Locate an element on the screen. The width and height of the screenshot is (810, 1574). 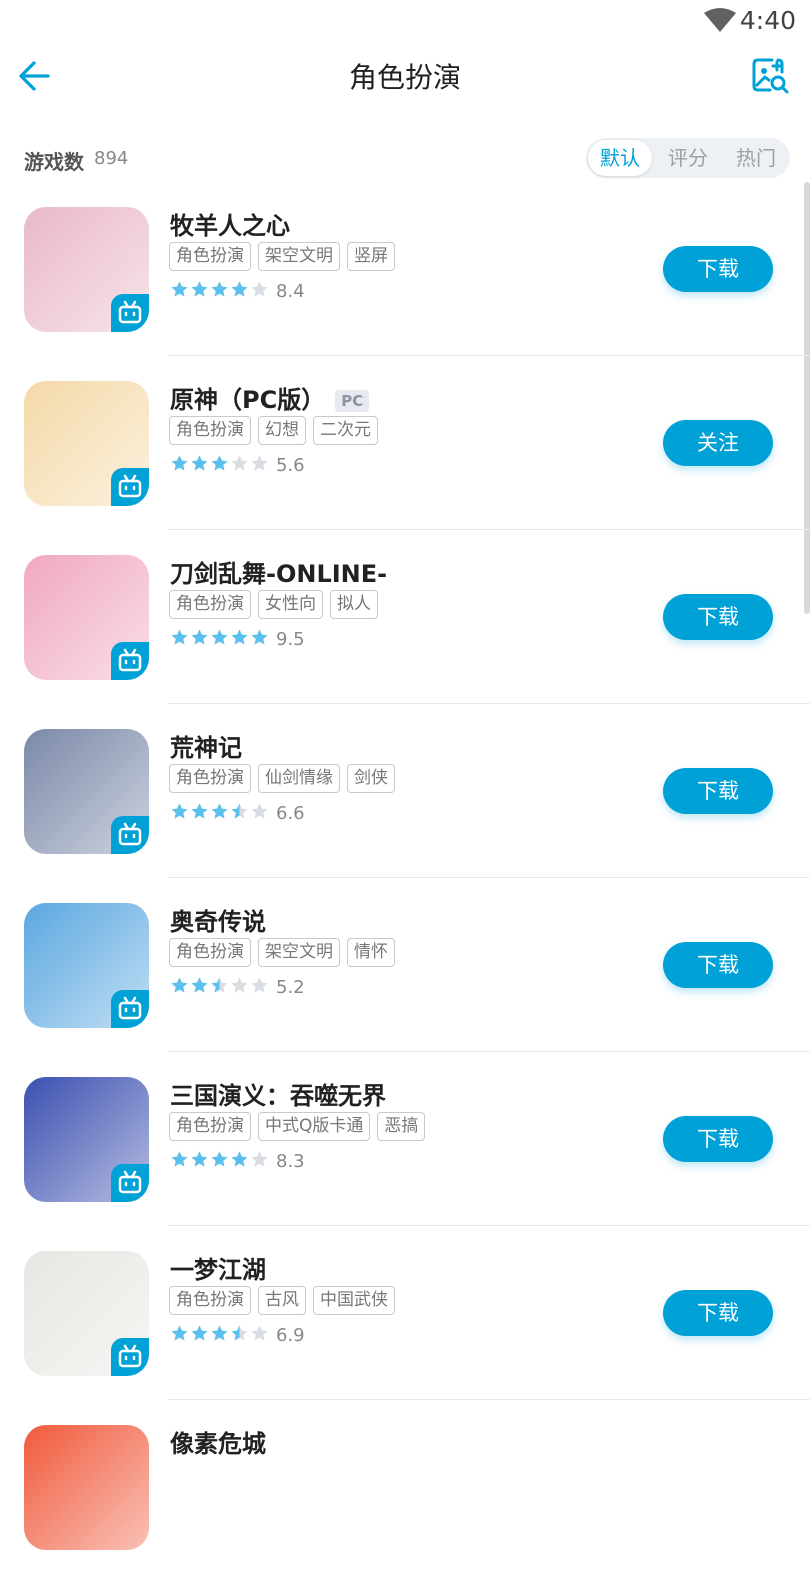
tag-list: 角色扮演 架空文明 情怀 is located at coordinates (282, 952).